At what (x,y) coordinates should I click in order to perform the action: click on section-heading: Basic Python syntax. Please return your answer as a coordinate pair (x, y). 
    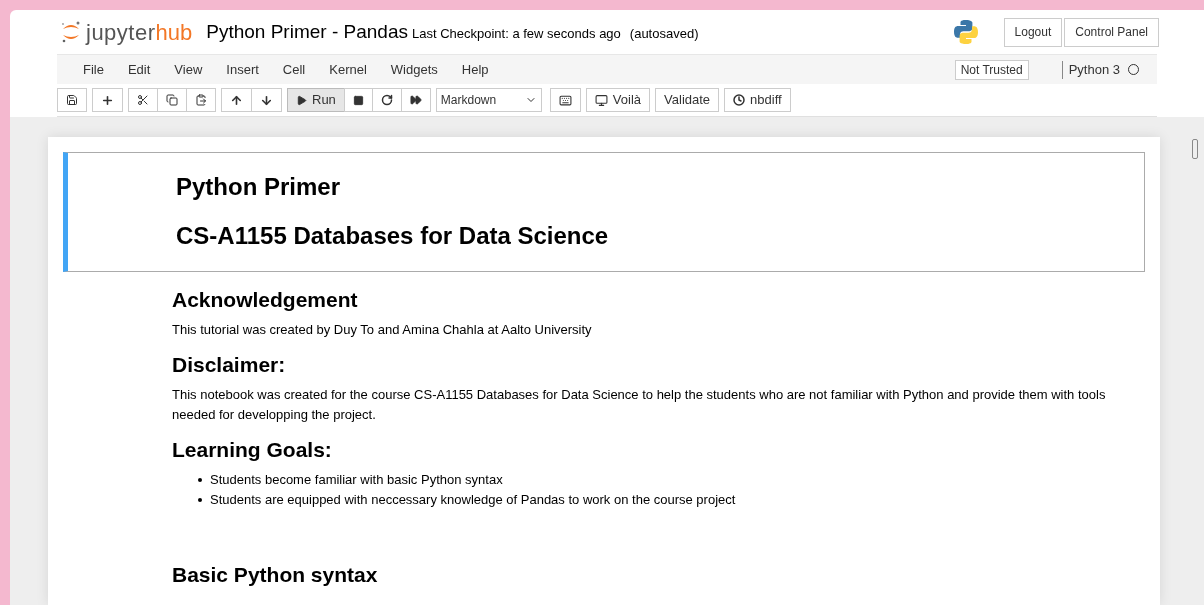
    Looking at the image, I should click on (275, 575).